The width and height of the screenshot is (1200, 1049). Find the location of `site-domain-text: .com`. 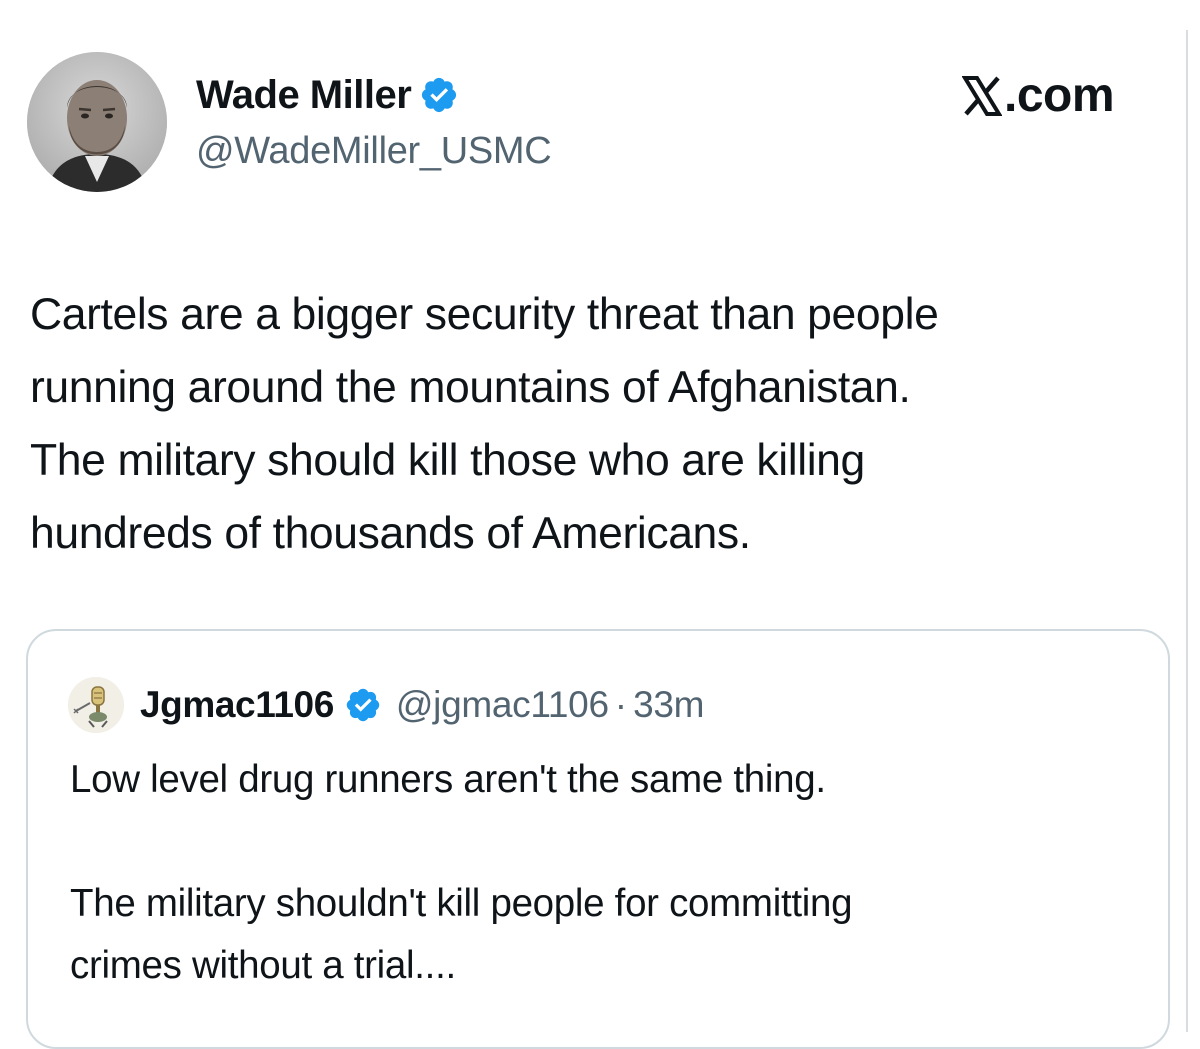

site-domain-text: .com is located at coordinates (1059, 95).